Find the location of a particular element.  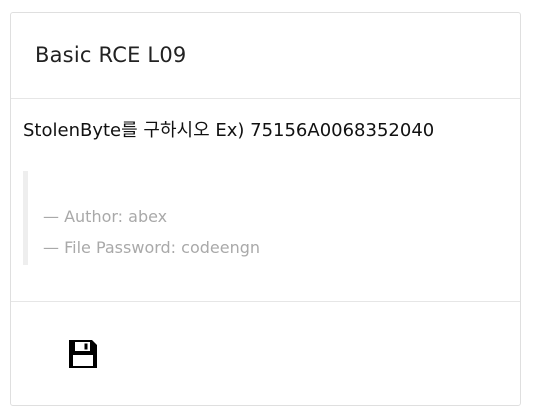

download-button is located at coordinates (83, 354).